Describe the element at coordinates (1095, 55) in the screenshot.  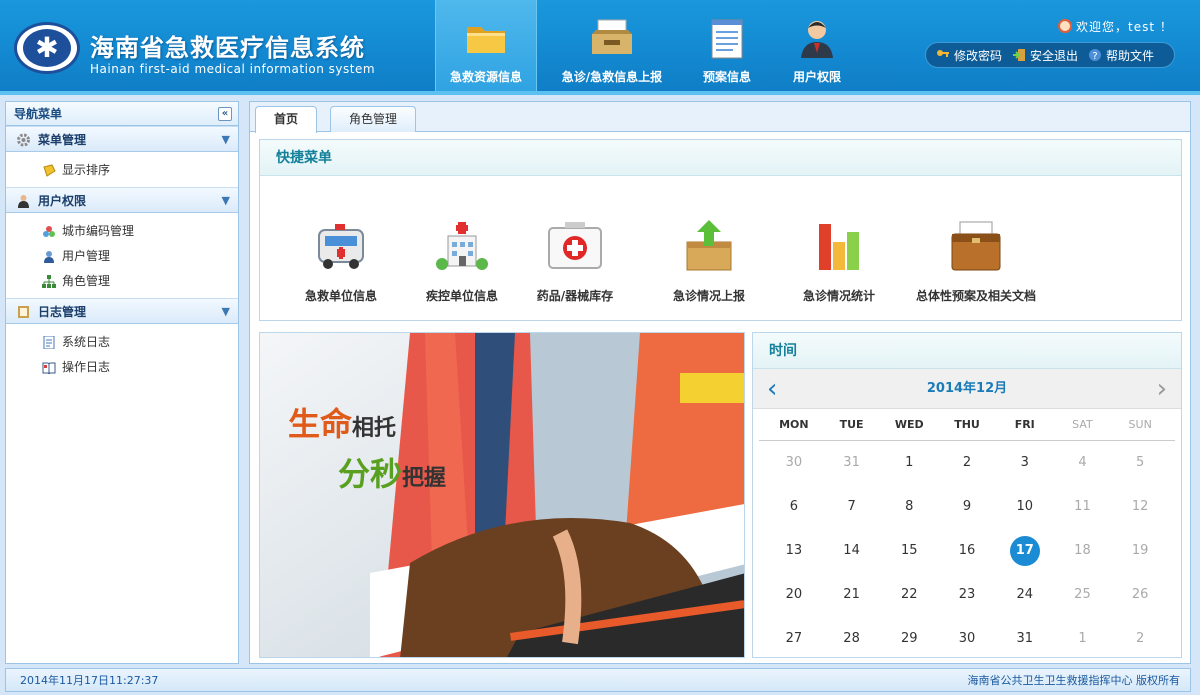
I see `help-icon: ?` at that location.